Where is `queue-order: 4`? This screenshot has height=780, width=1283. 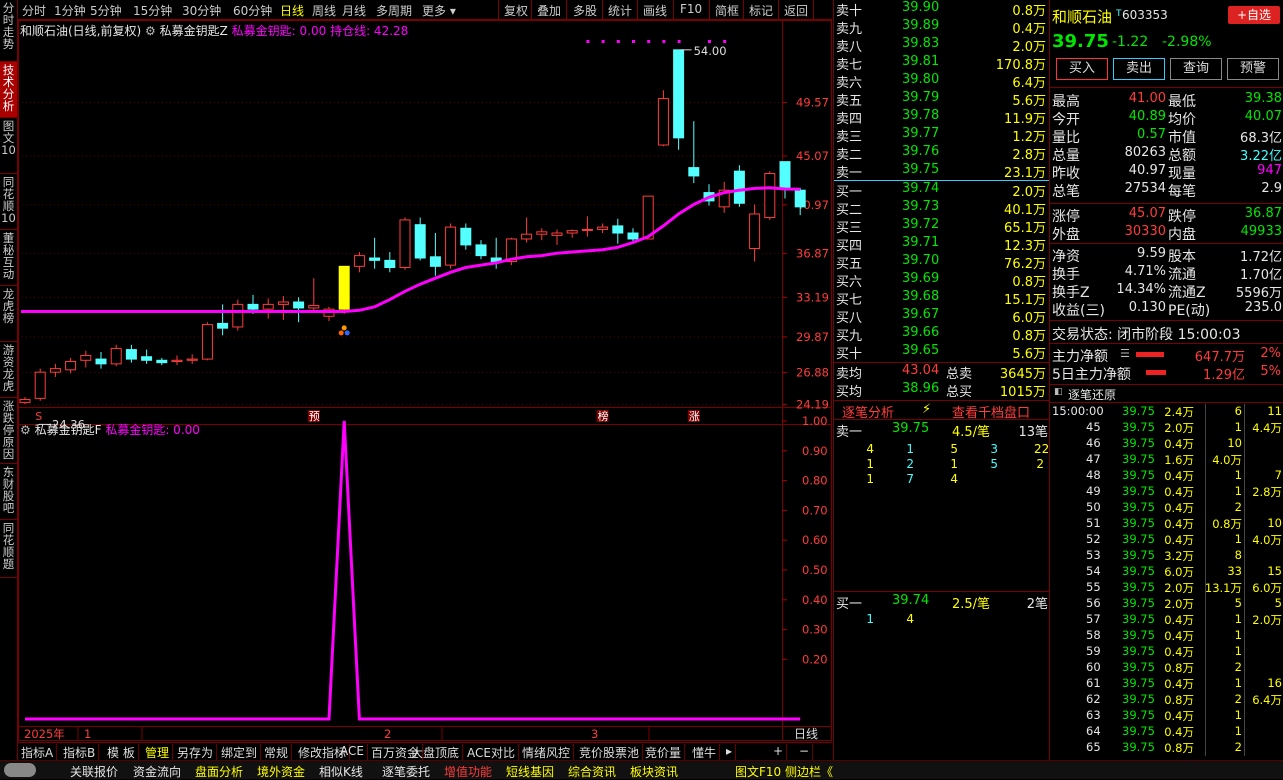
queue-order: 4 is located at coordinates (870, 449).